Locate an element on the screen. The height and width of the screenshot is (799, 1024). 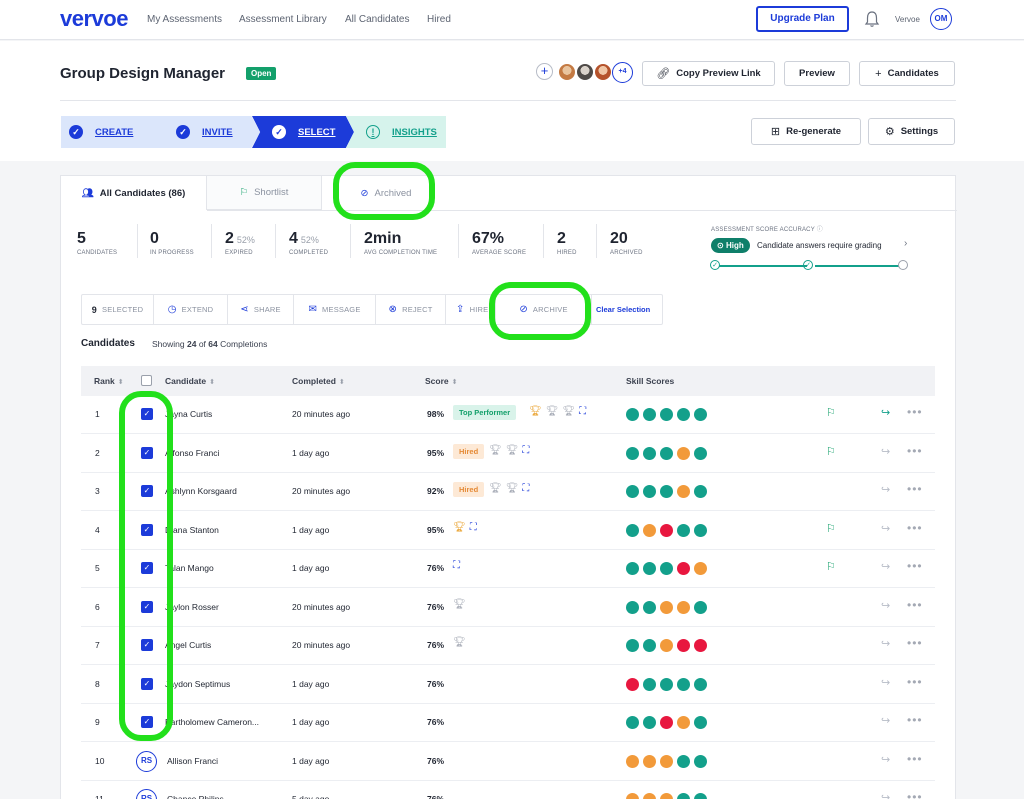
rank-value: 6 is located at coordinates (97, 606).